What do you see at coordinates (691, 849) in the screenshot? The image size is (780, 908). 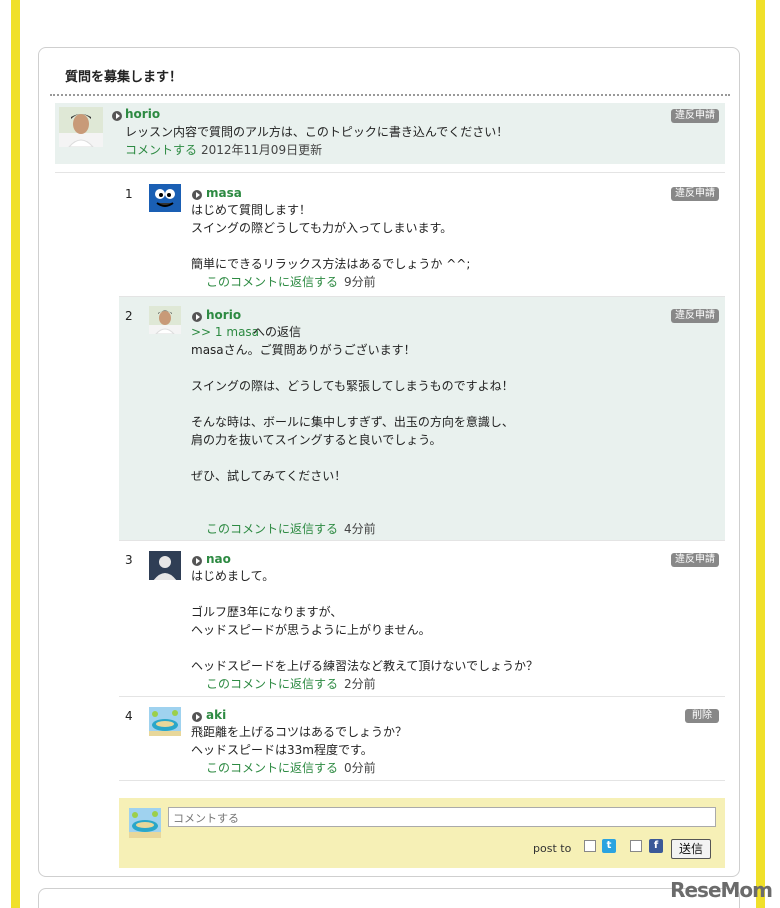 I see `send-button: 送信` at bounding box center [691, 849].